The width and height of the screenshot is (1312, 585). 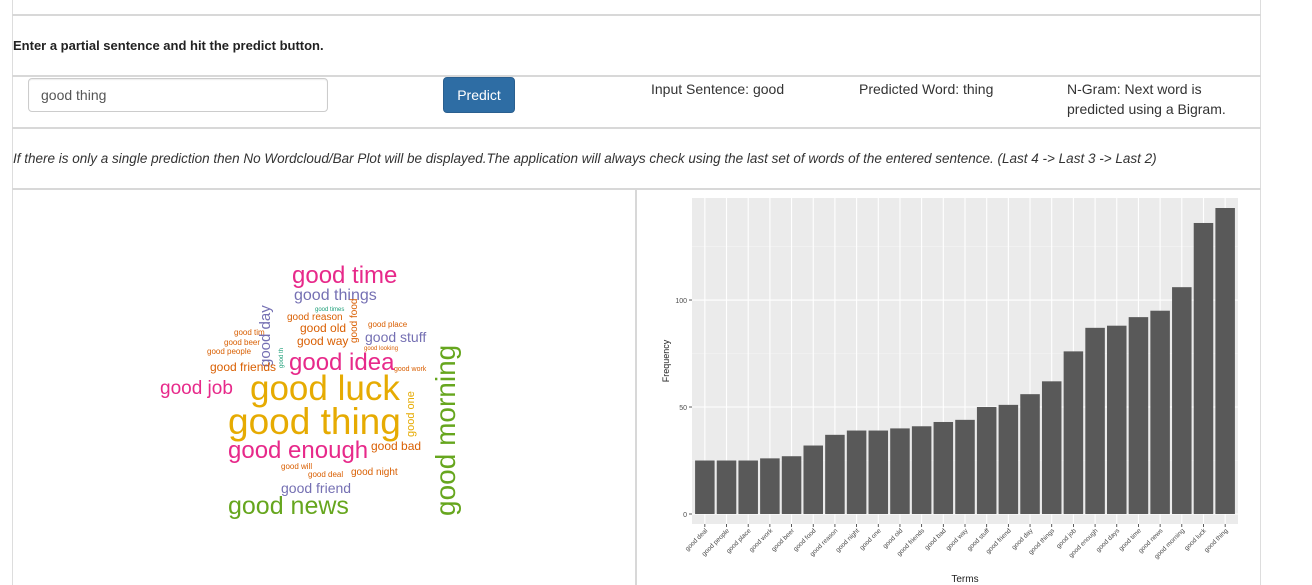 What do you see at coordinates (396, 446) in the screenshot?
I see `wc-word: good bad` at bounding box center [396, 446].